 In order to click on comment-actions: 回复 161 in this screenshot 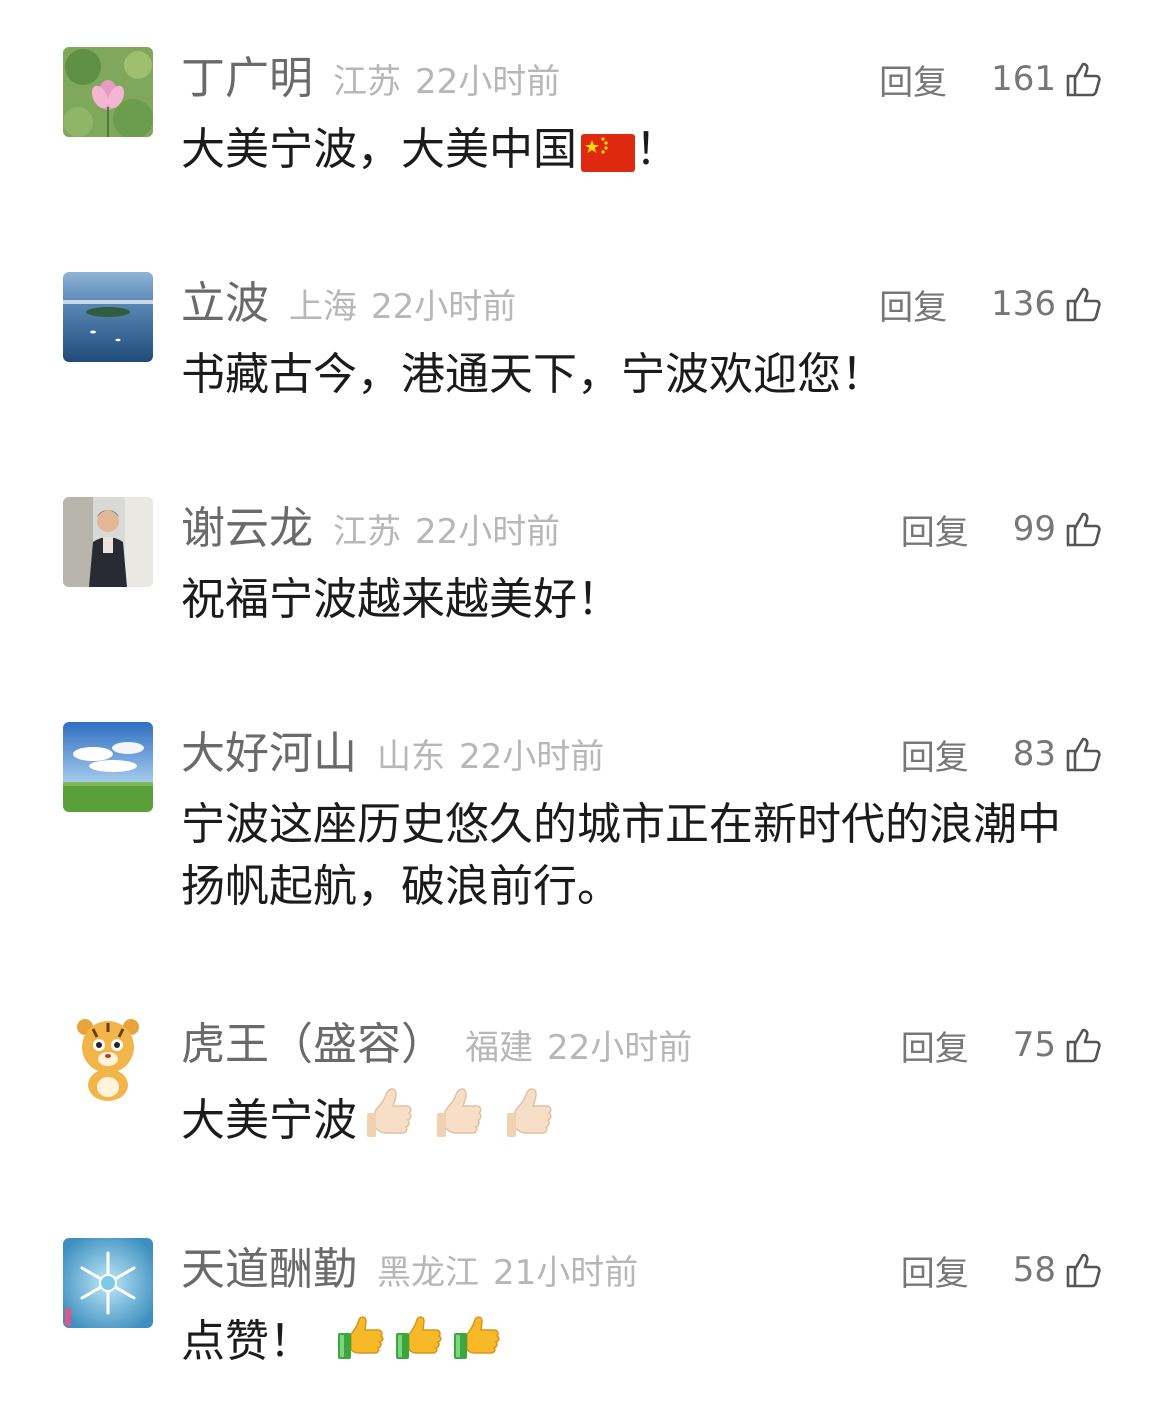, I will do `click(991, 79)`.